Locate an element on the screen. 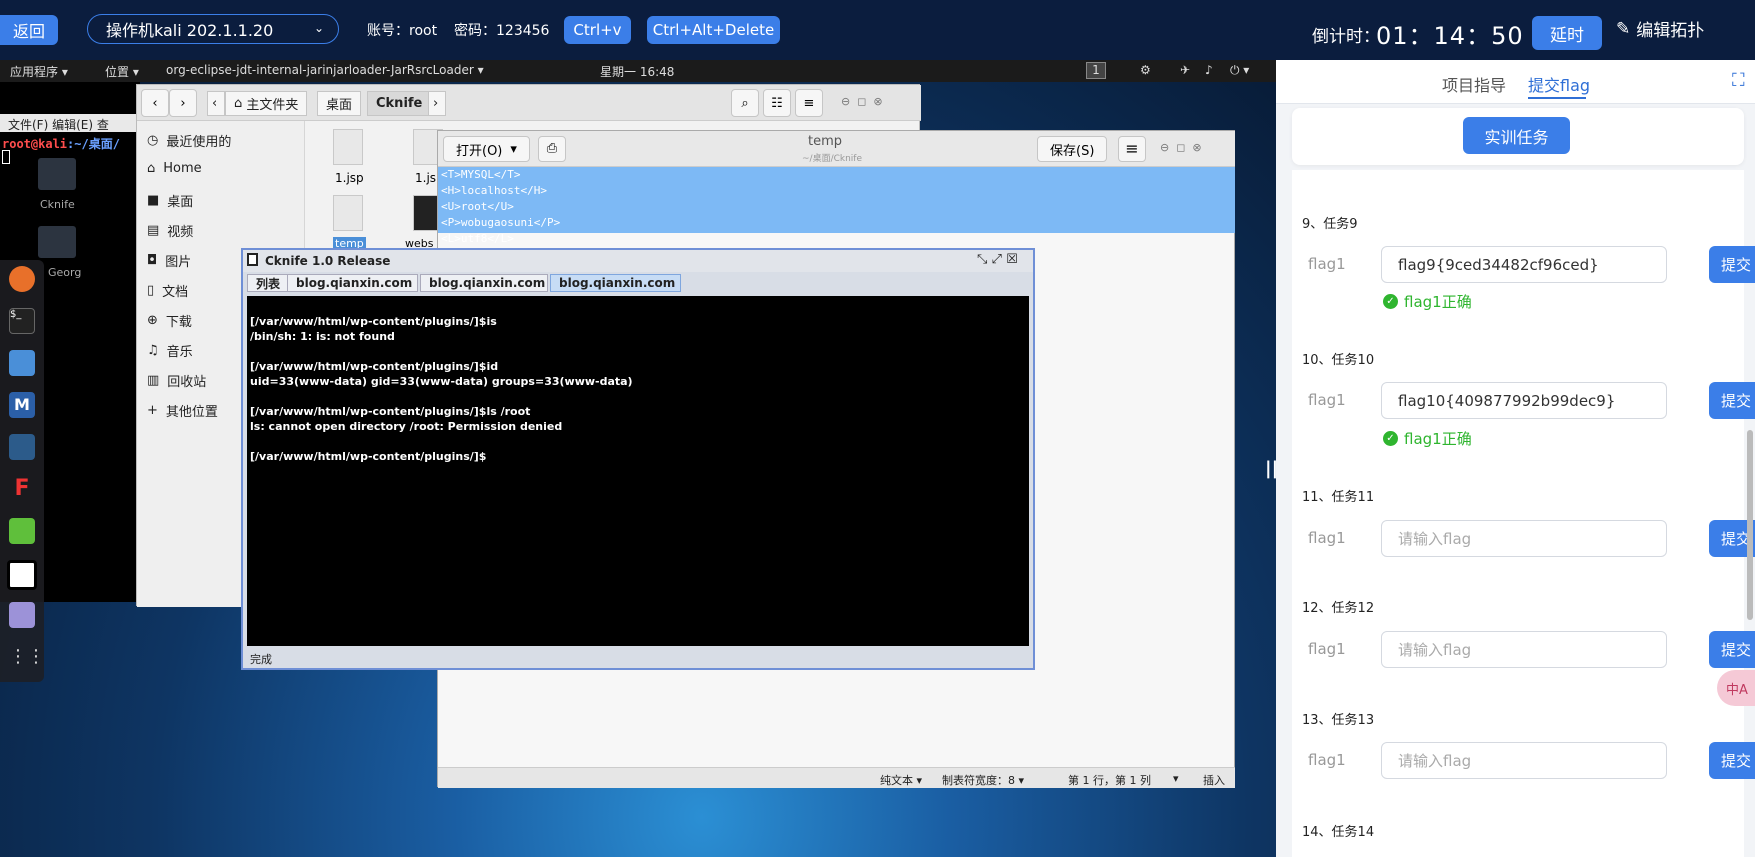 This screenshot has height=857, width=1755. sidebar-item-recent: ◷ 最近使用的 is located at coordinates (189, 140).